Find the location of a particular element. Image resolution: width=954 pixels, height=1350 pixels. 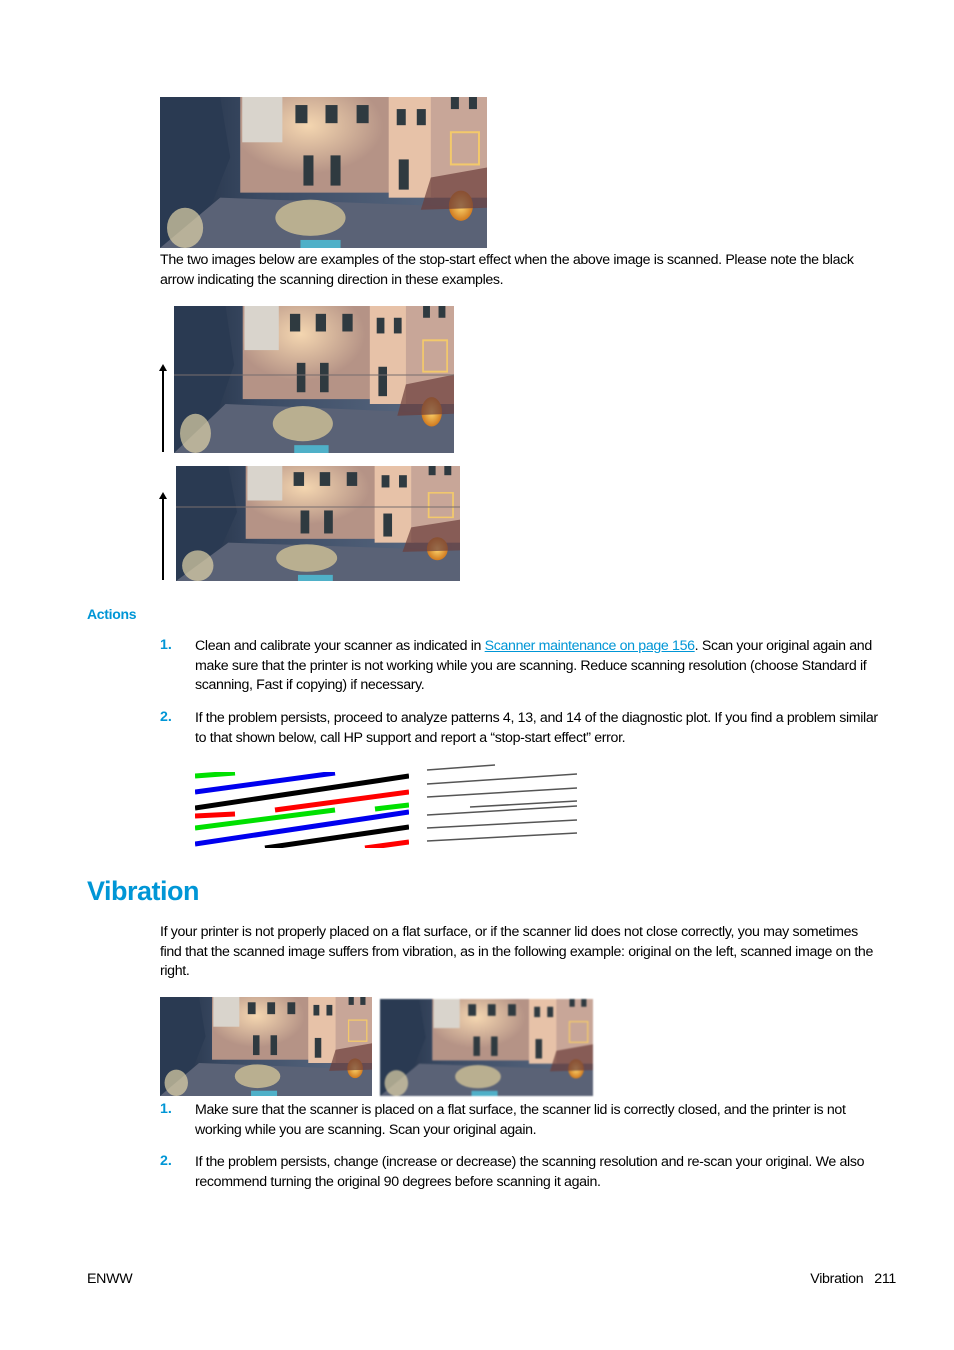

scan-example-1-graphic is located at coordinates (314, 379).